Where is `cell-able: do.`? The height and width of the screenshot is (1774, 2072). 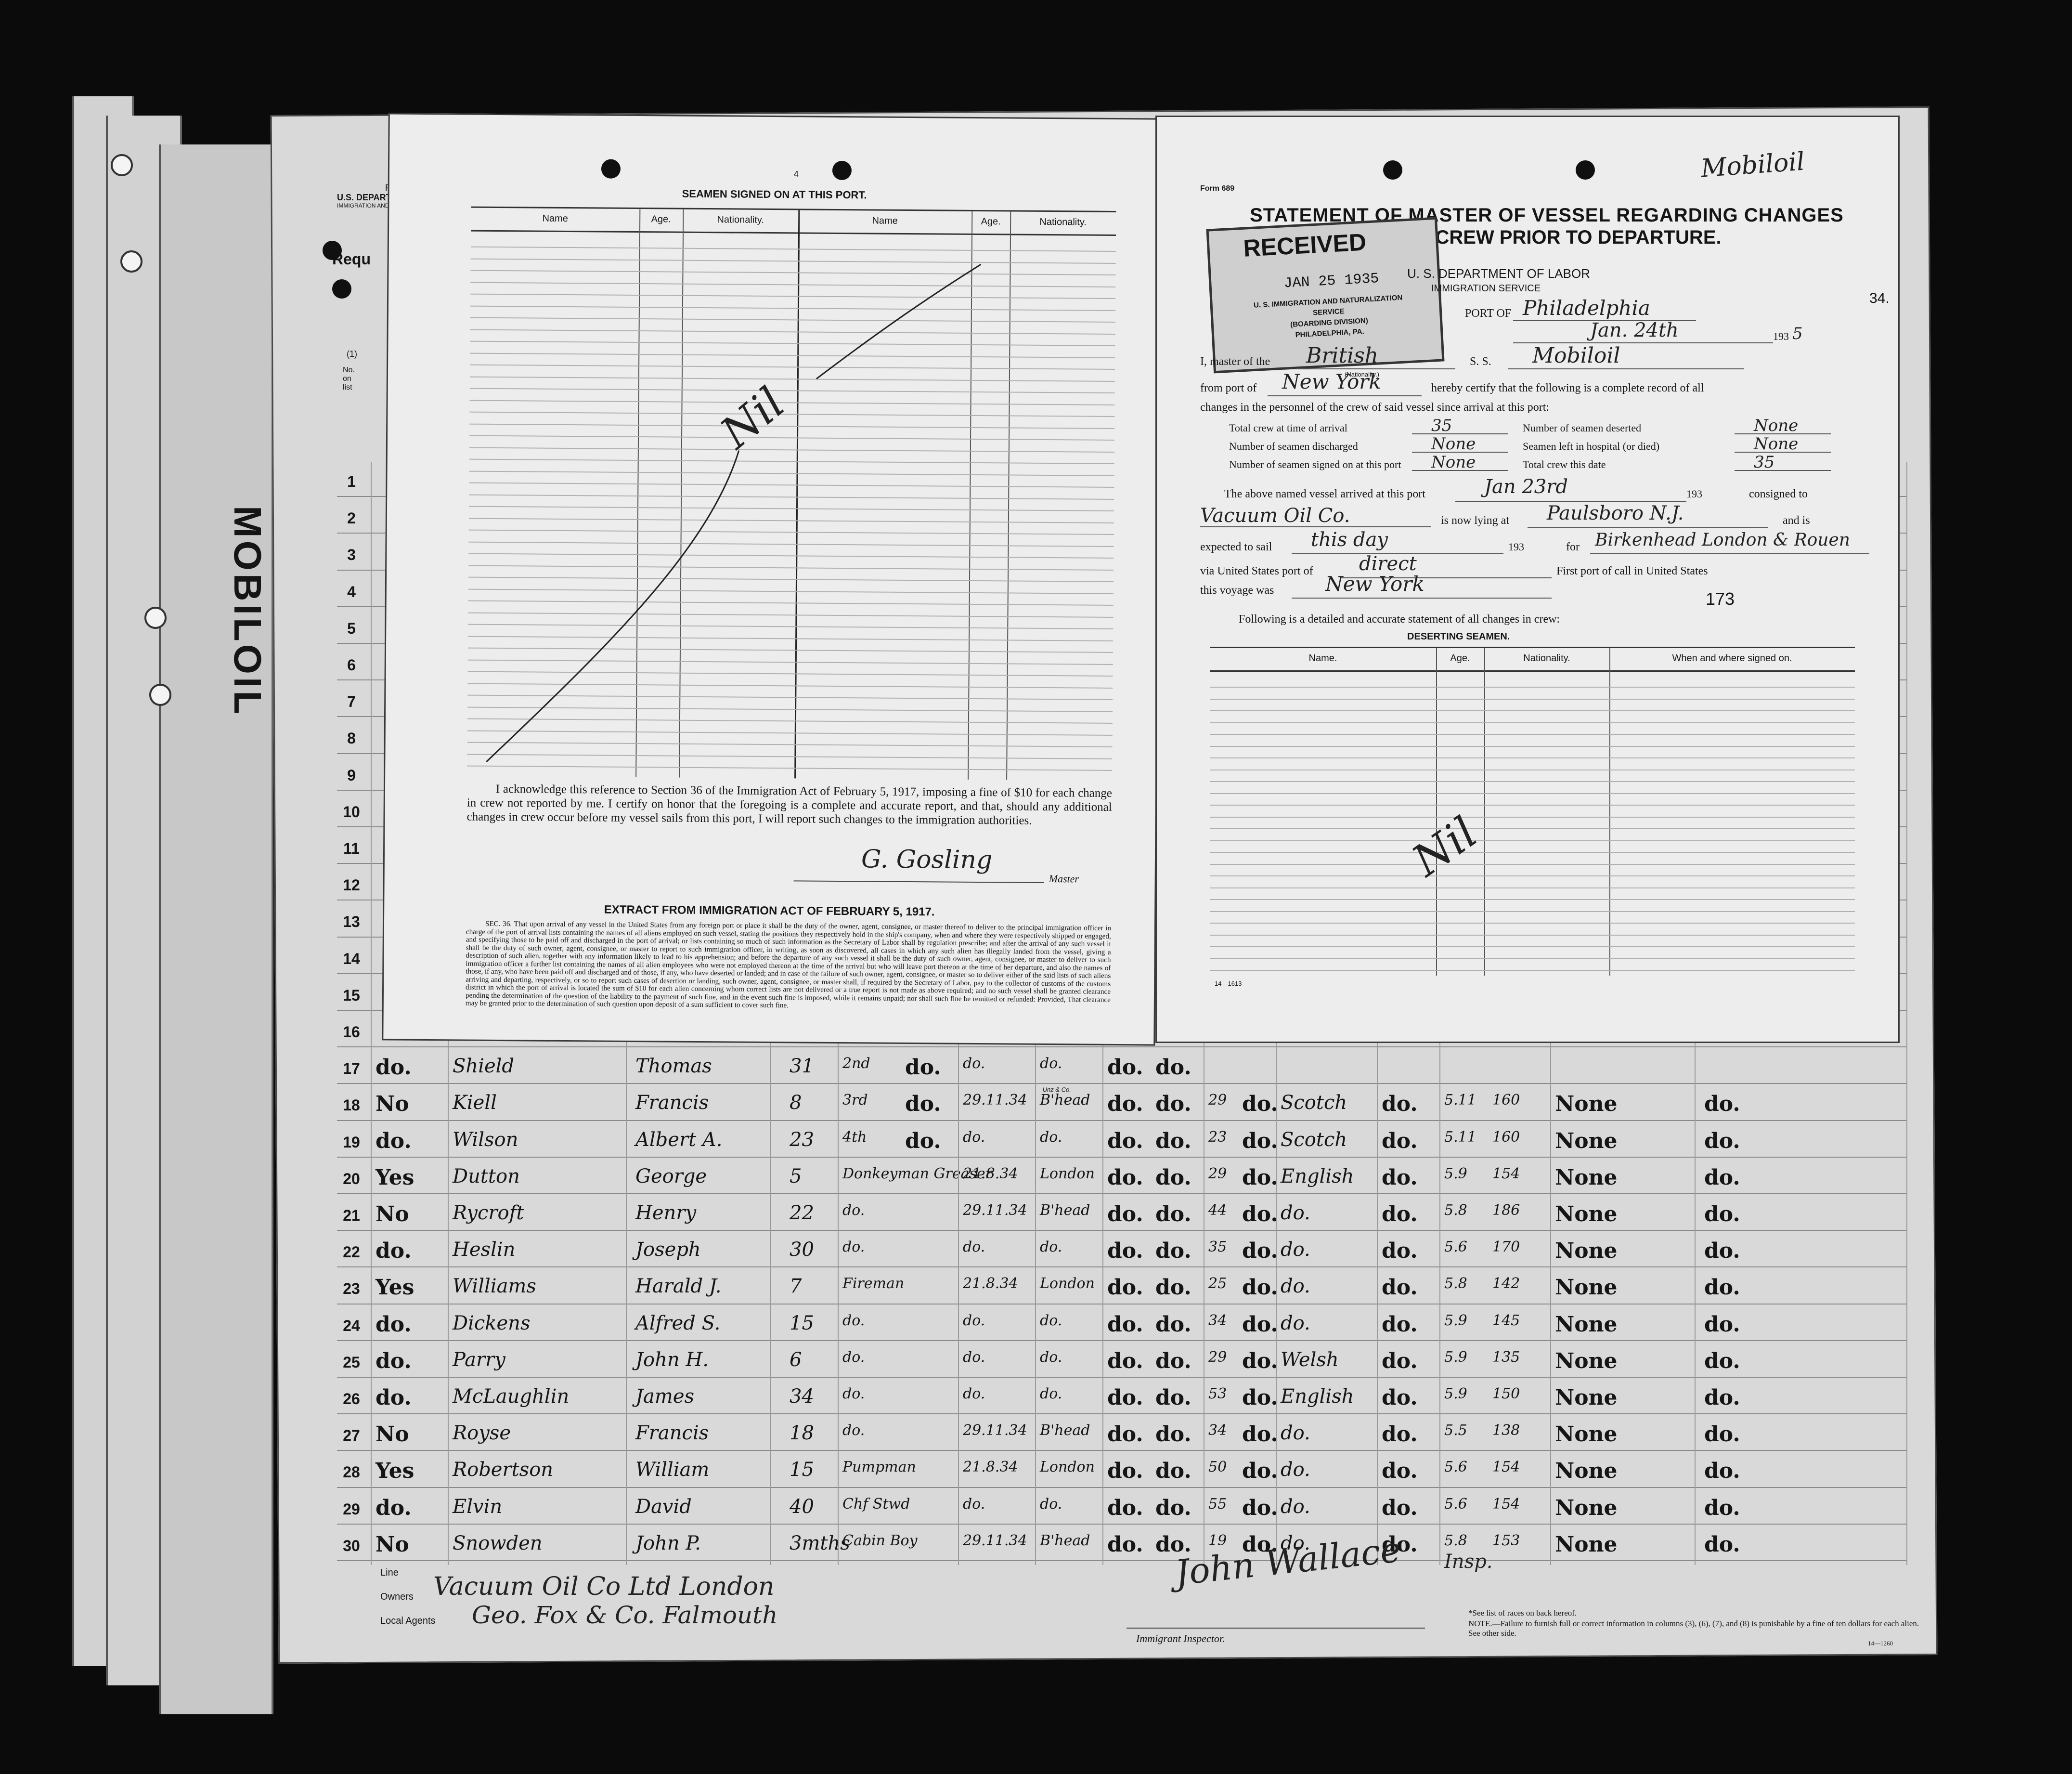 cell-able: do. is located at coordinates (394, 1141).